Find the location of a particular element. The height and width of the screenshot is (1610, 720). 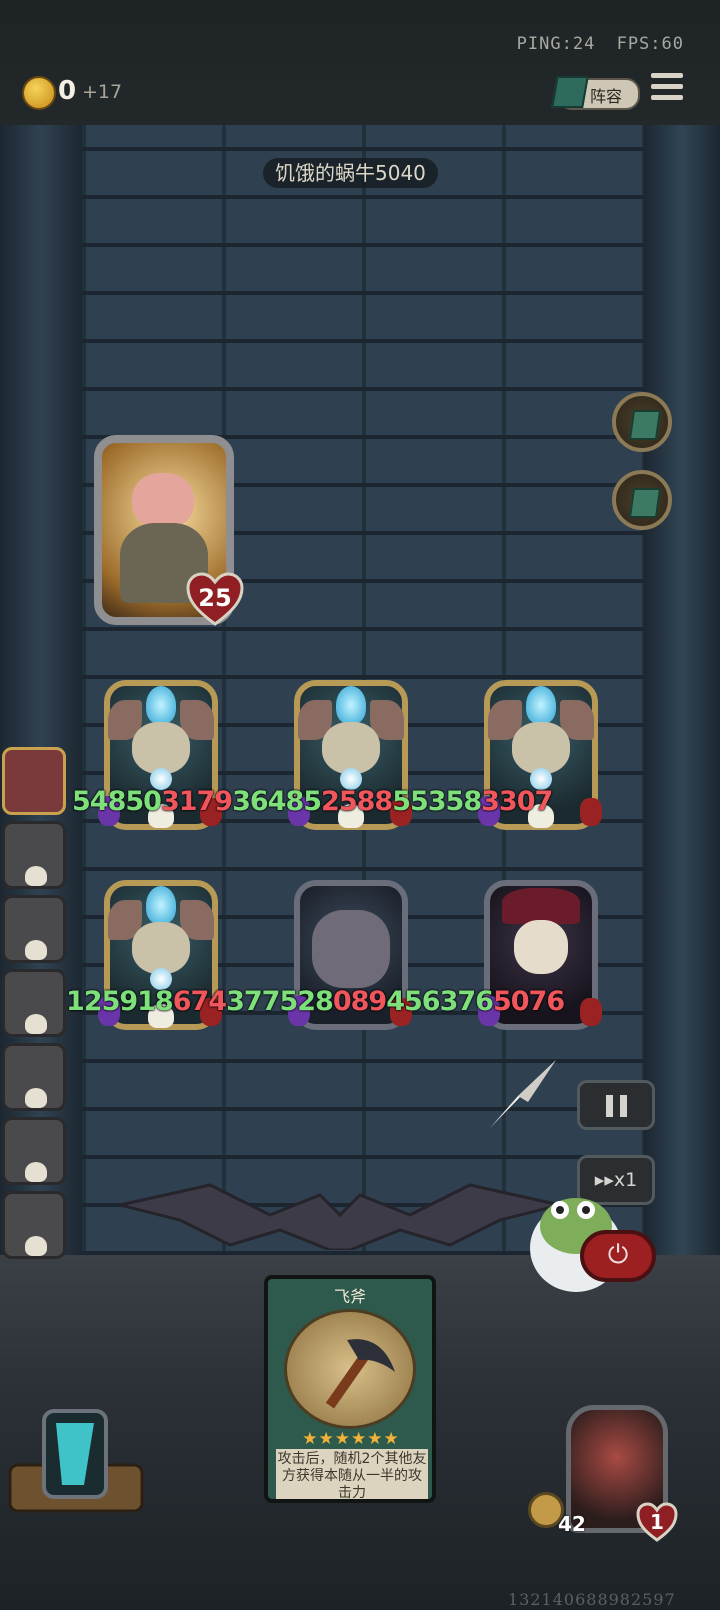

hero-health-value: 1 is located at coordinates (657, 1522).